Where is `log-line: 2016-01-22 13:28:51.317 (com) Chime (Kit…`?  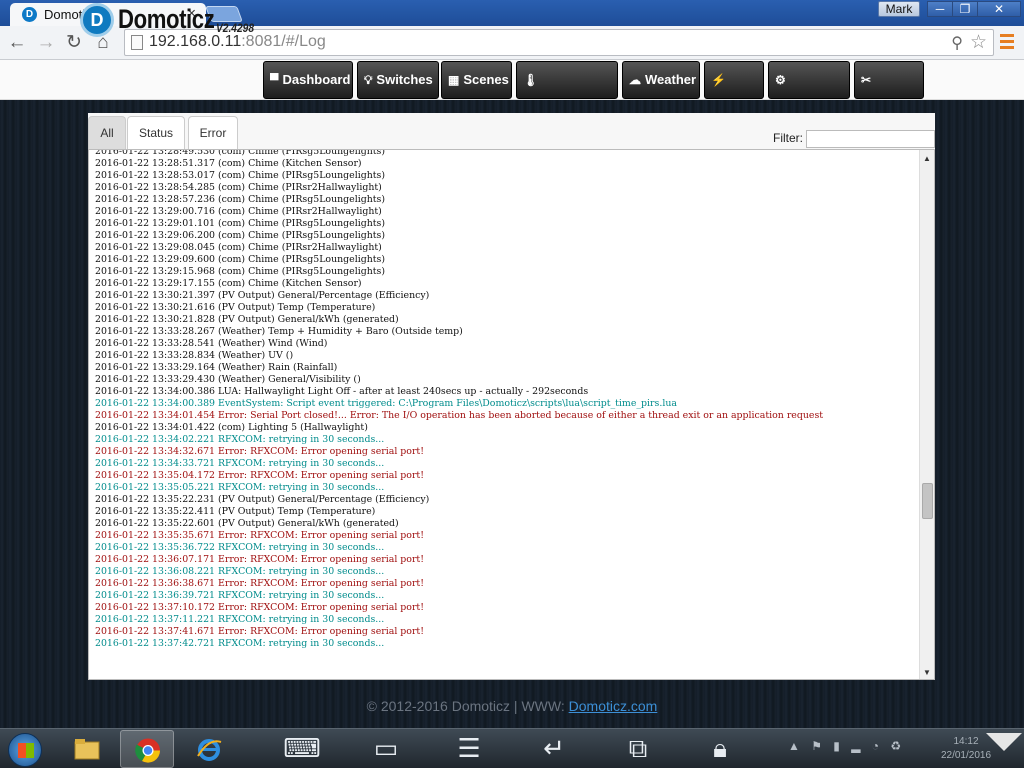 log-line: 2016-01-22 13:28:51.317 (com) Chime (Kit… is located at coordinates (228, 163).